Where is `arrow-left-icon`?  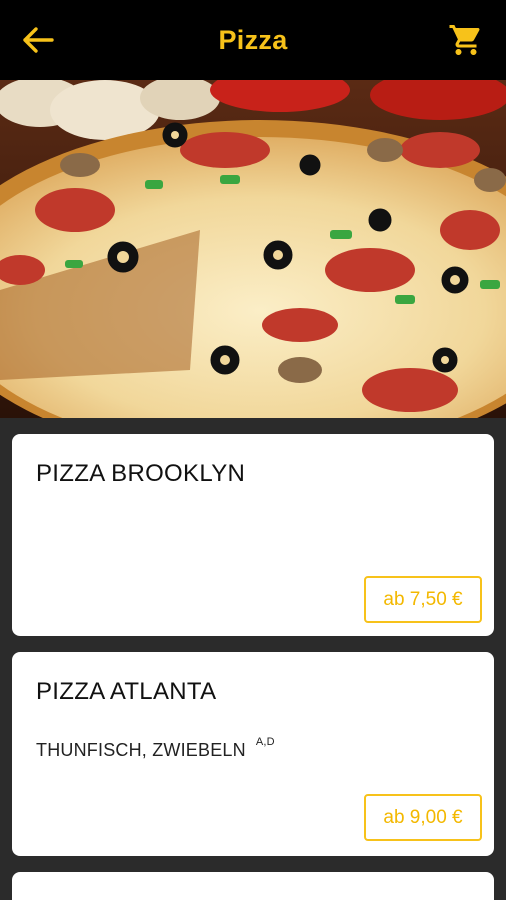
arrow-left-icon is located at coordinates (38, 40).